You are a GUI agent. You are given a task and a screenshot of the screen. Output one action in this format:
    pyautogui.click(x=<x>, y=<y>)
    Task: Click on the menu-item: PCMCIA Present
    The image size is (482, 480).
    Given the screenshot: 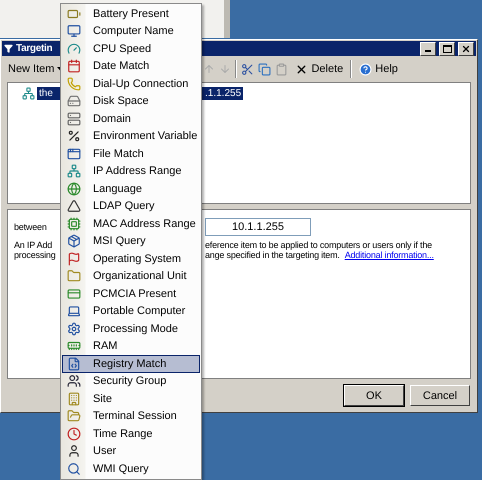 What is the action you would take?
    pyautogui.click(x=131, y=293)
    